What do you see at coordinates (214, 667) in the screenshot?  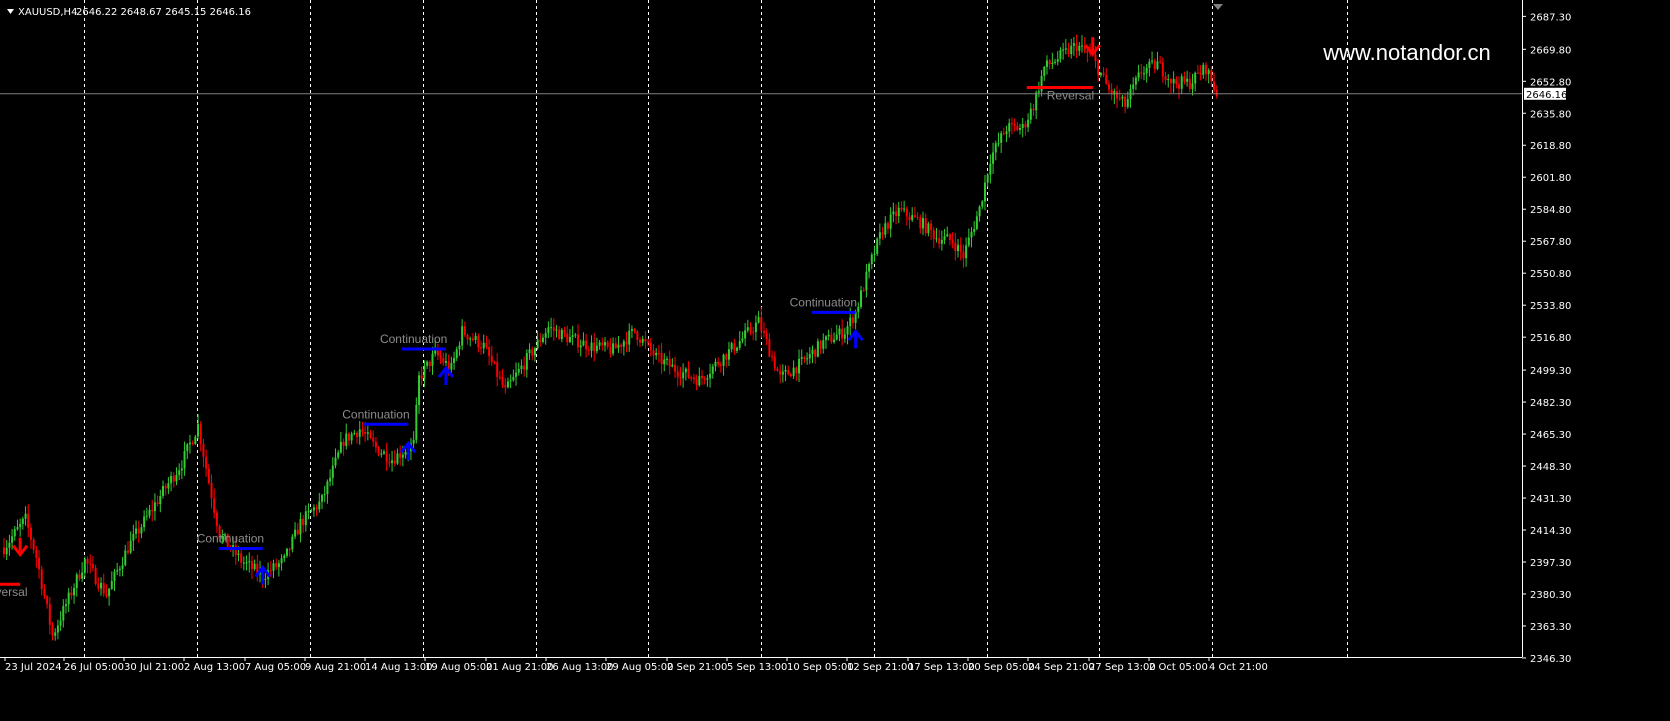 I see `time-tick-label: 2 Aug 13:00` at bounding box center [214, 667].